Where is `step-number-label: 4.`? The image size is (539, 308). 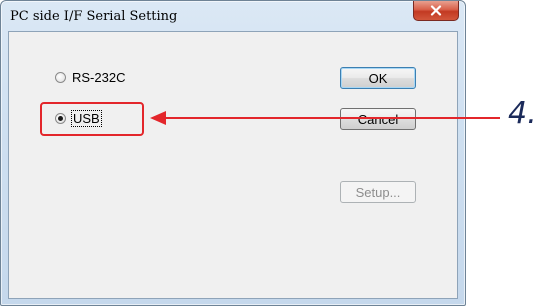 step-number-label: 4. is located at coordinates (522, 113).